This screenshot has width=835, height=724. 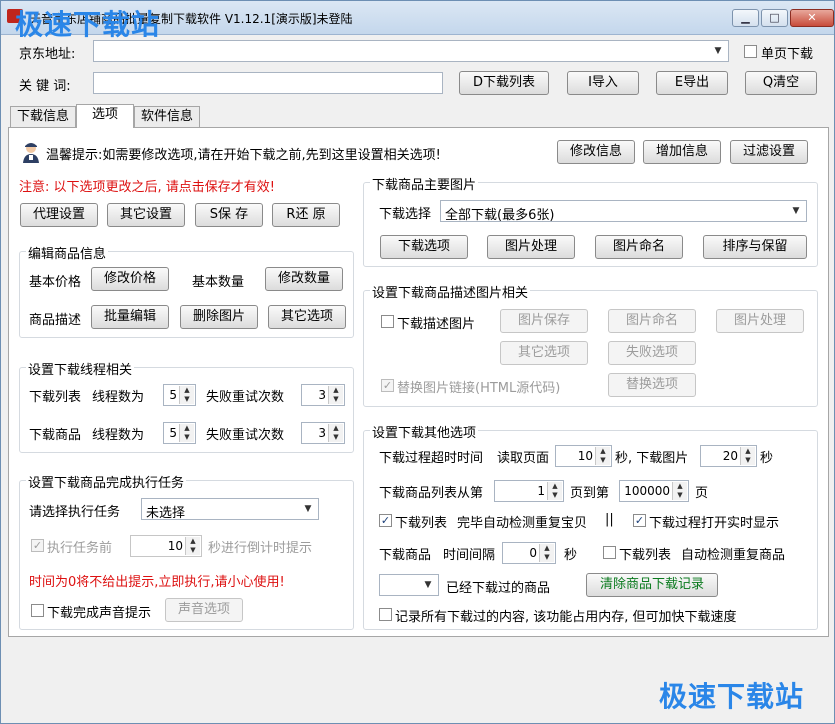 I want to click on download-list-button: D下载列表, so click(x=504, y=83).